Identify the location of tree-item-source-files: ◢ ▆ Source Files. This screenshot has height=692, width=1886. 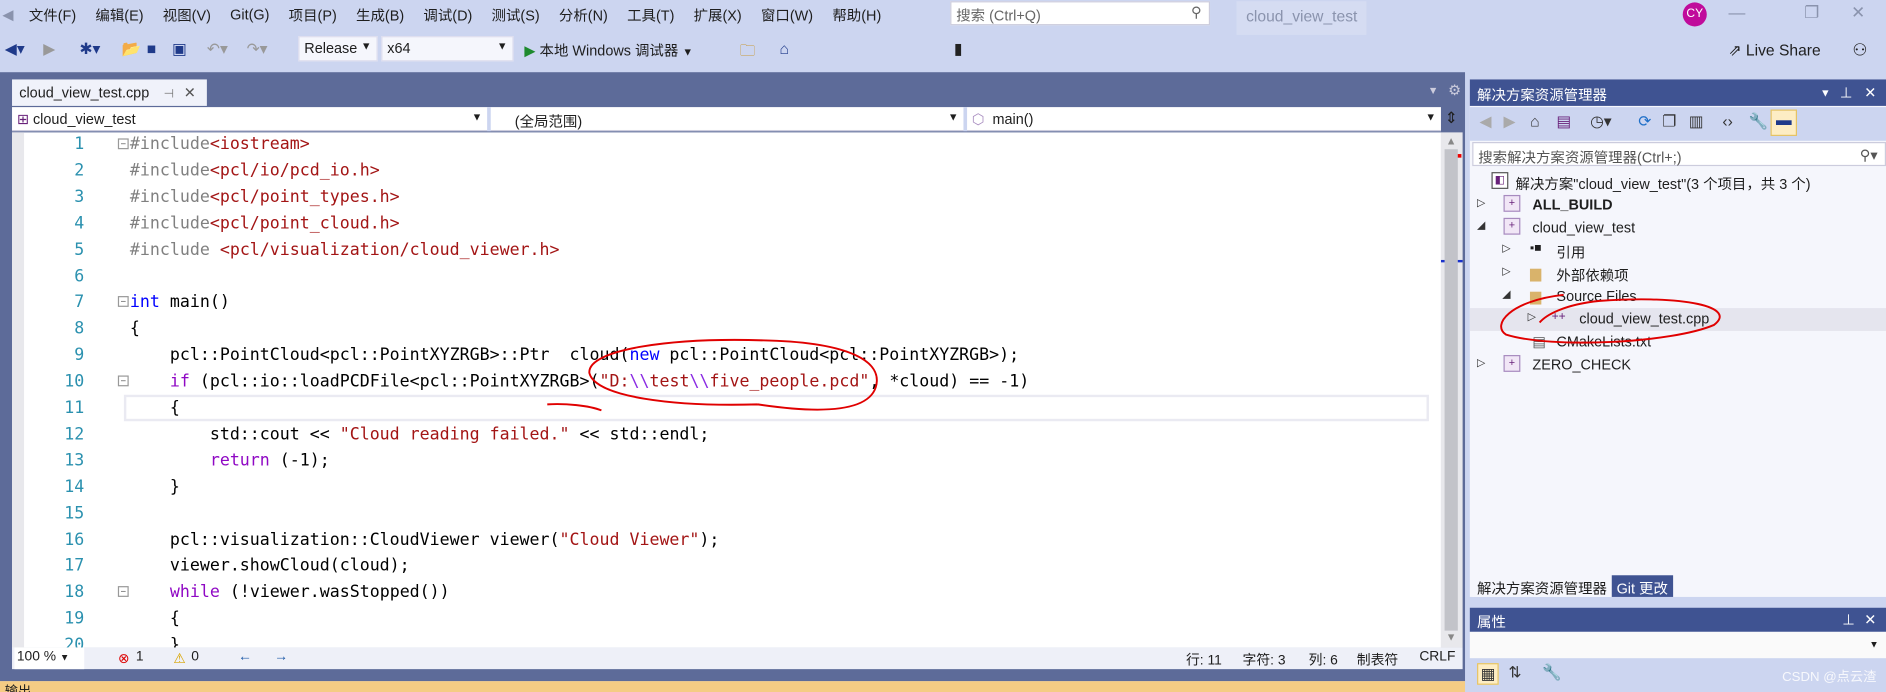
(1678, 296).